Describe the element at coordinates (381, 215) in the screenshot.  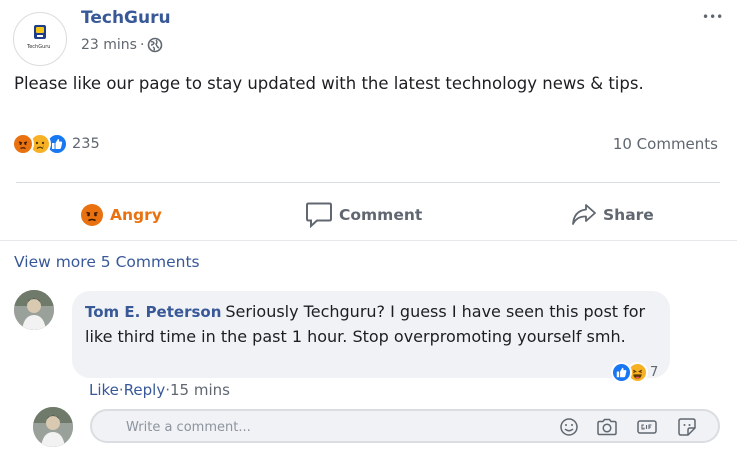
I see `comment-label: Comment` at that location.